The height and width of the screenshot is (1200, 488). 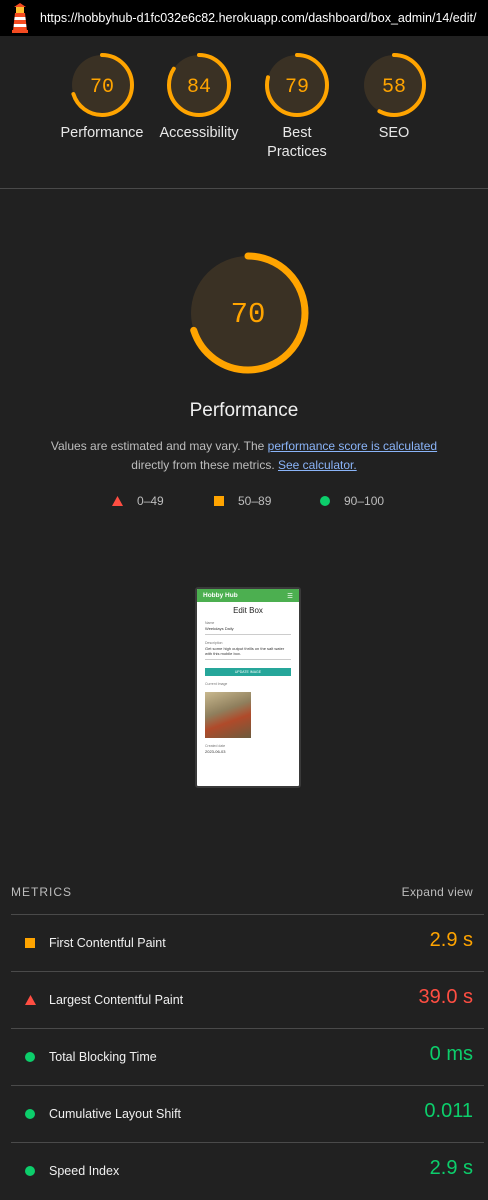 I want to click on gauge-score: 70, so click(x=102, y=87).